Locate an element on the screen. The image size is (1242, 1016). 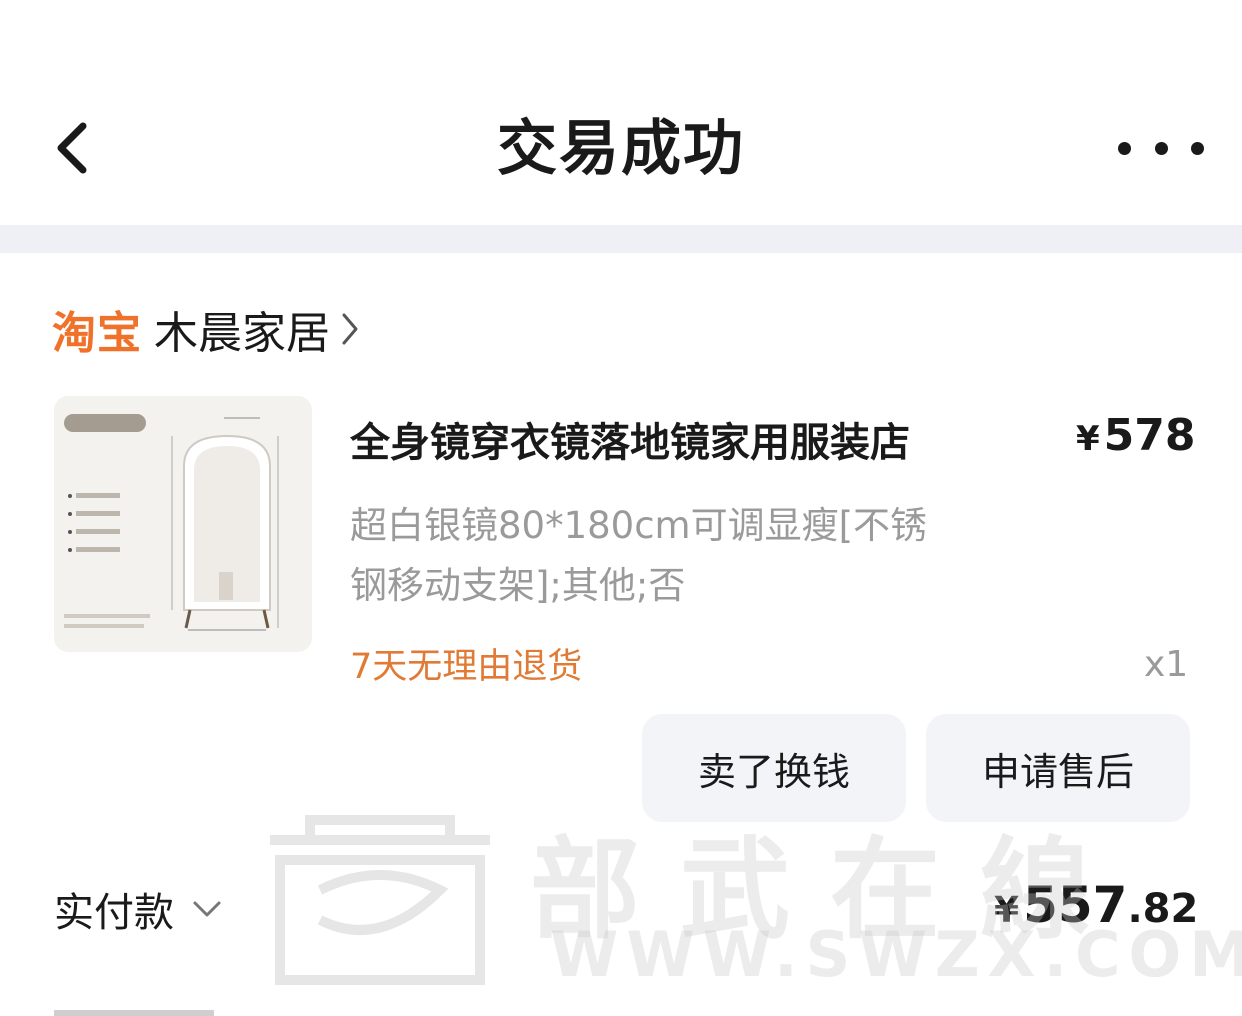
product-spec: 超白银镜80*180cm可调显瘦[不锈 钢移动支架];其他;否 is located at coordinates (690, 556).